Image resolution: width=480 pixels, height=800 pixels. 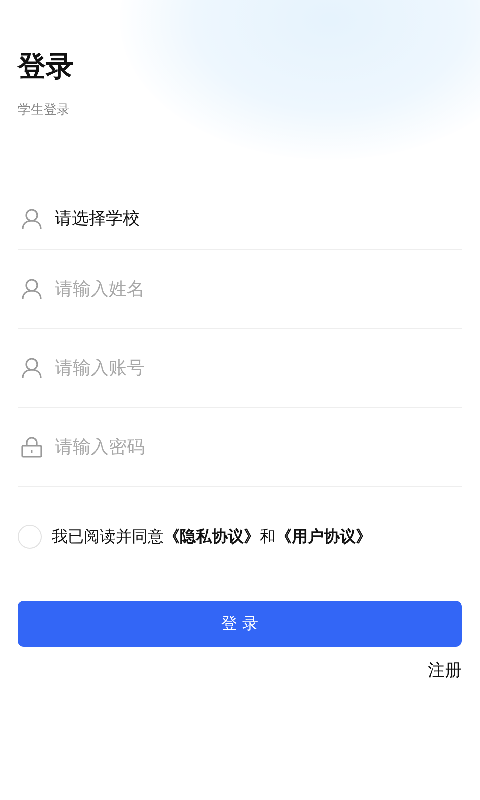 I want to click on page-subtitle: 学生登录, so click(x=44, y=111).